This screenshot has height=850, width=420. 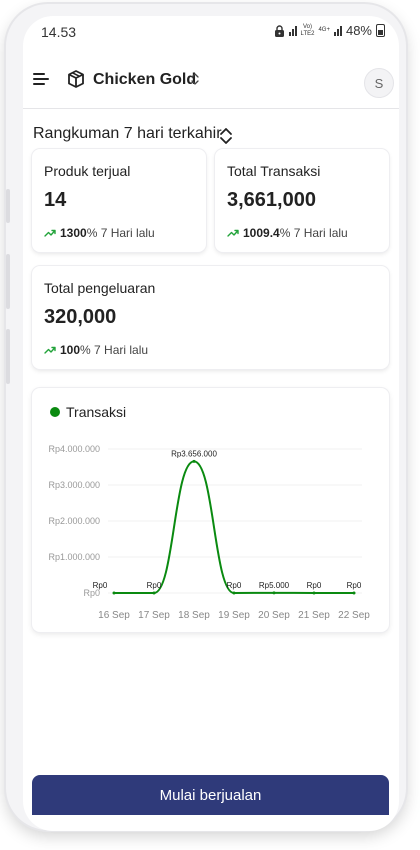 I want to click on store-selector: Chicken Gold, so click(x=144, y=80).